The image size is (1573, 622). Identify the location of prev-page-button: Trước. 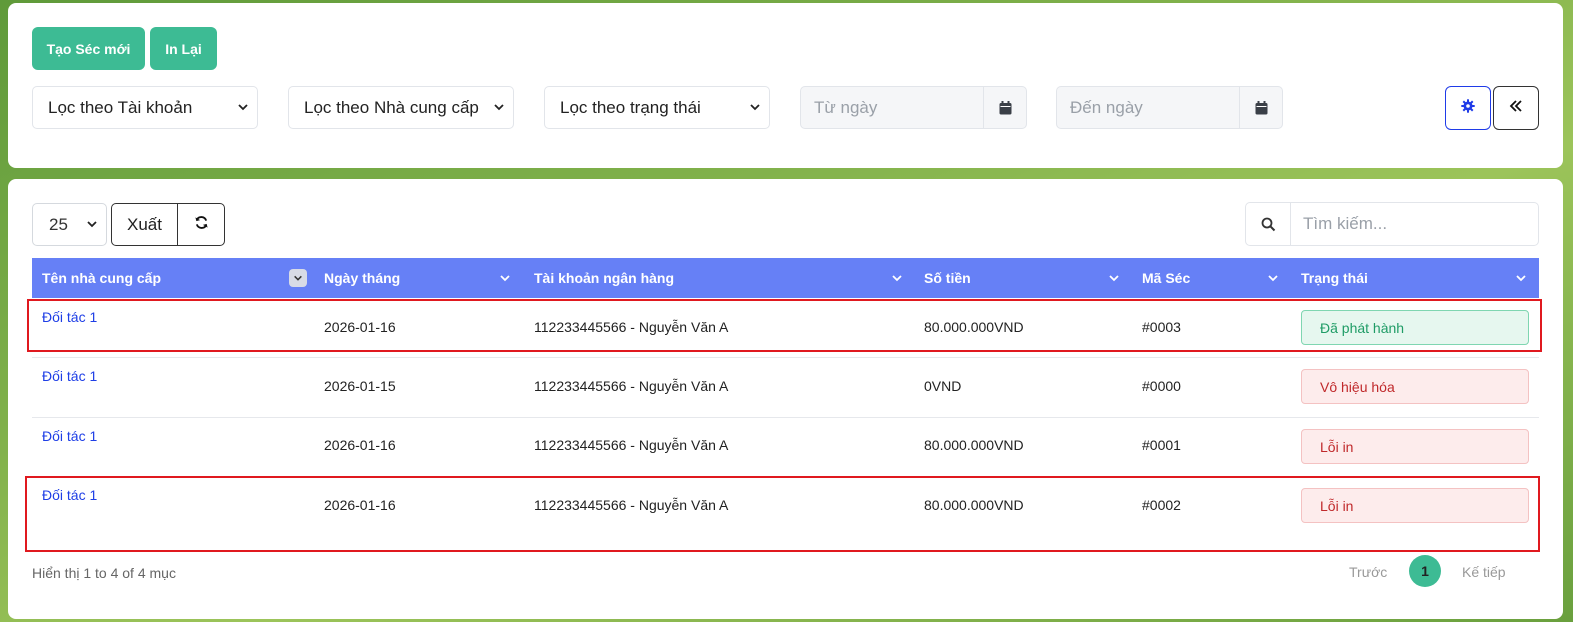
(1368, 572).